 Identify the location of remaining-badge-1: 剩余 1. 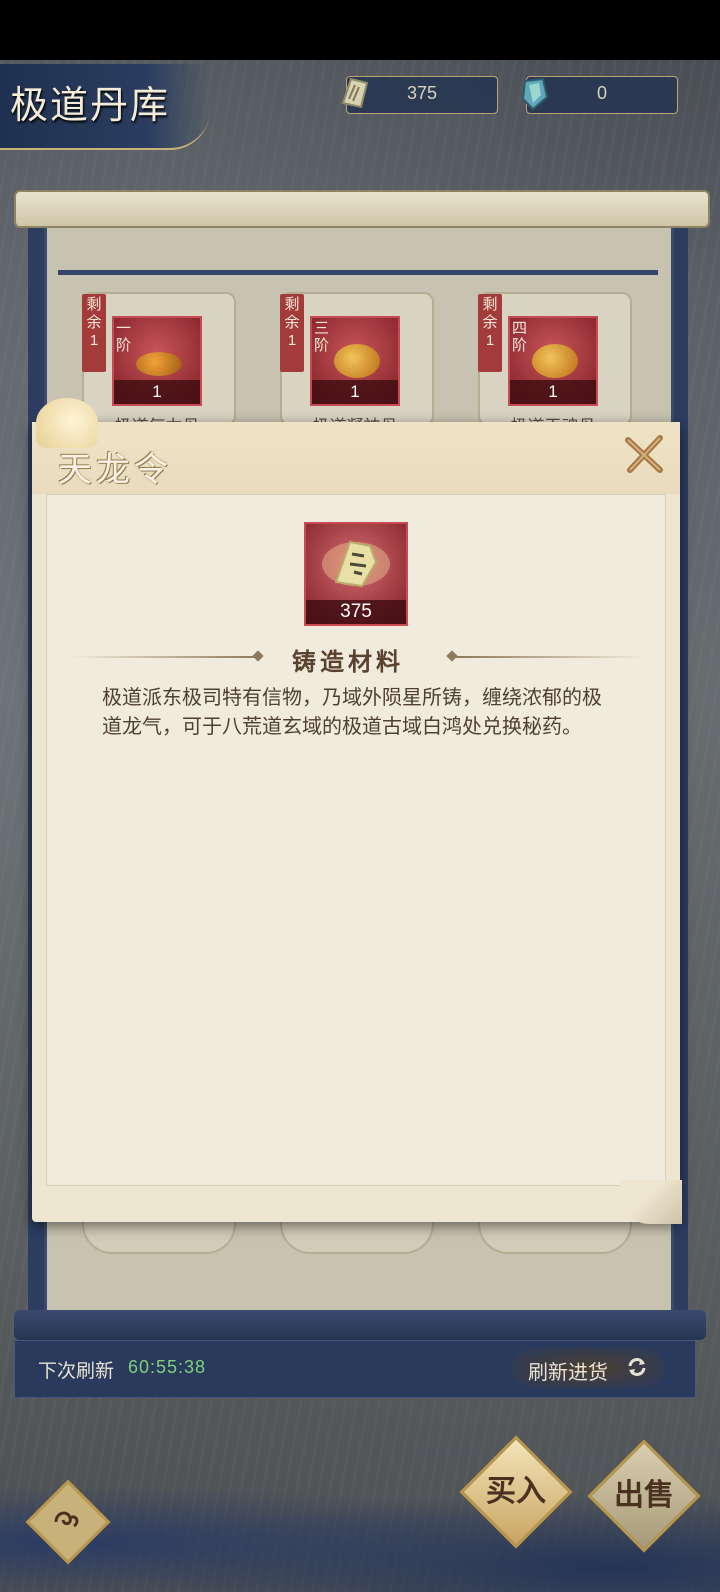
(94, 333).